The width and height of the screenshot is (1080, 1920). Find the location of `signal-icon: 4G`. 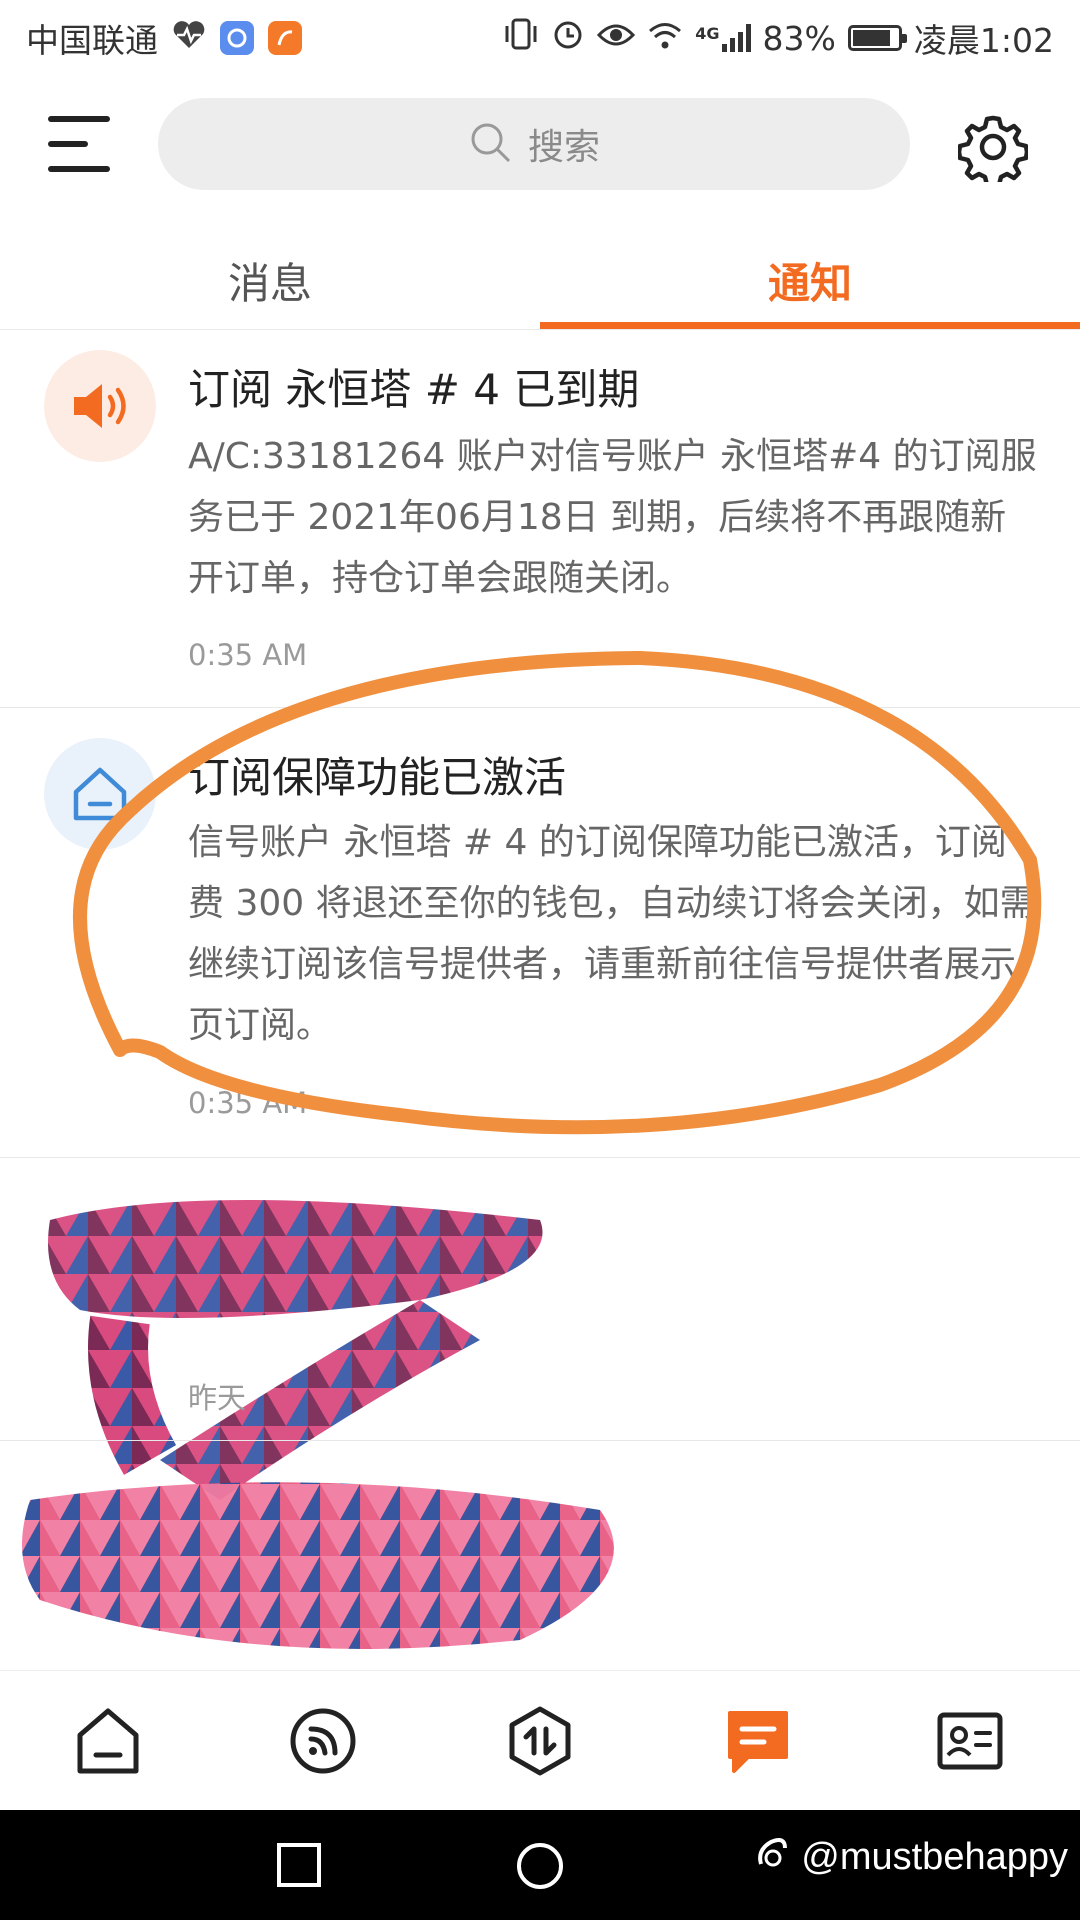

signal-icon: 4G is located at coordinates (723, 38).